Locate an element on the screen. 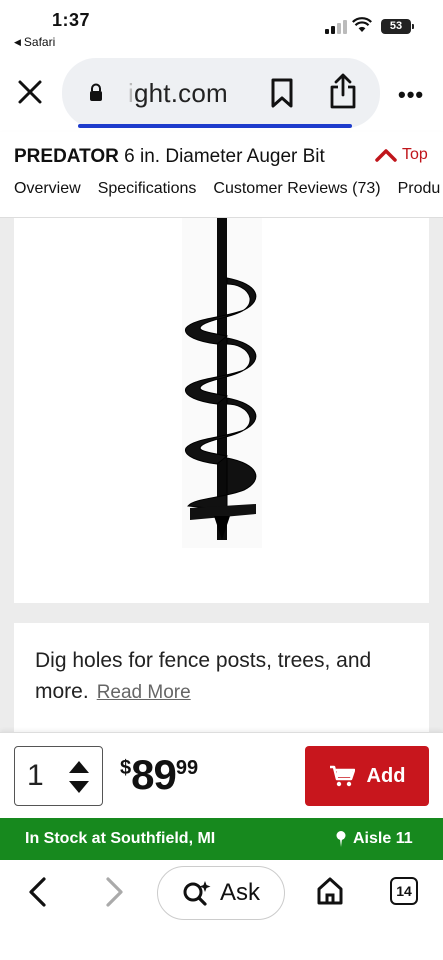 Image resolution: width=443 pixels, height=960 pixels. tabs-count-button: 14 is located at coordinates (404, 891).